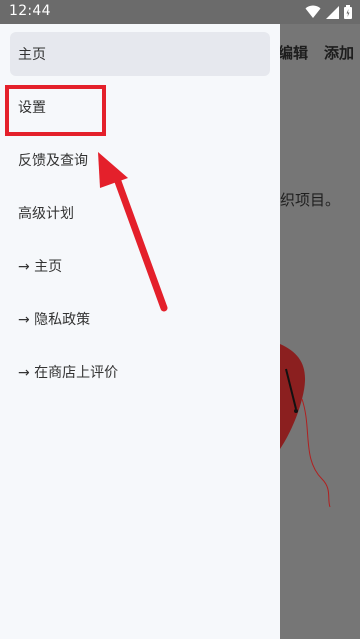  I want to click on battery-icon, so click(348, 12).